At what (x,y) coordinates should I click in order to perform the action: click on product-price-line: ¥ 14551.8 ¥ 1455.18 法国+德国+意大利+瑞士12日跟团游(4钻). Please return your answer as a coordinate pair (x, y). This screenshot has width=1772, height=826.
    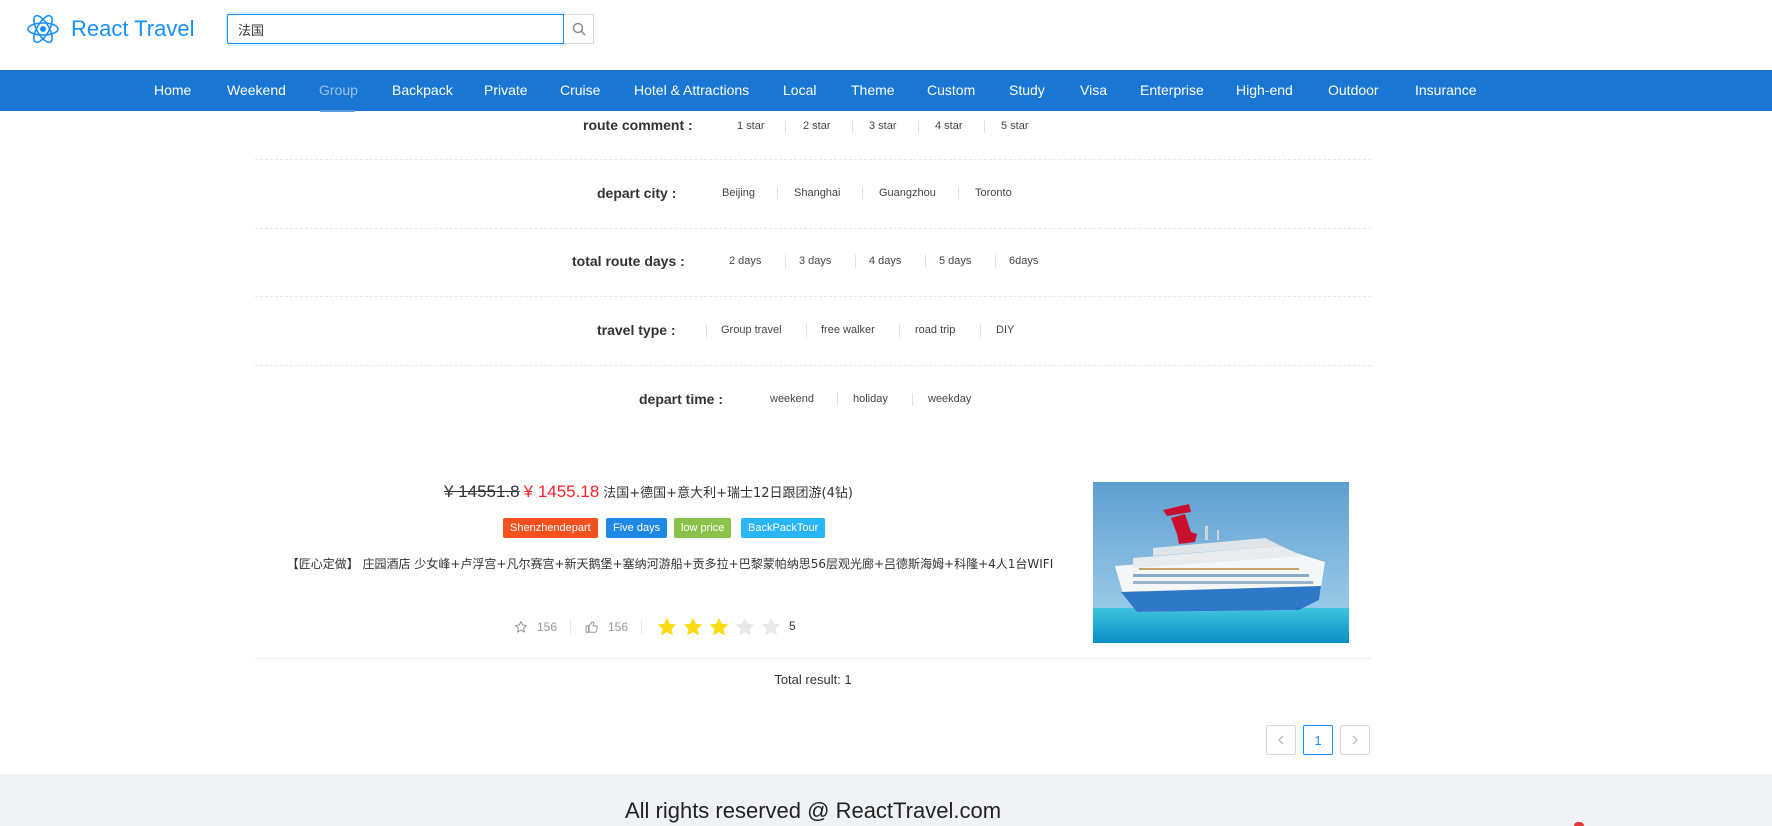
    Looking at the image, I should click on (648, 492).